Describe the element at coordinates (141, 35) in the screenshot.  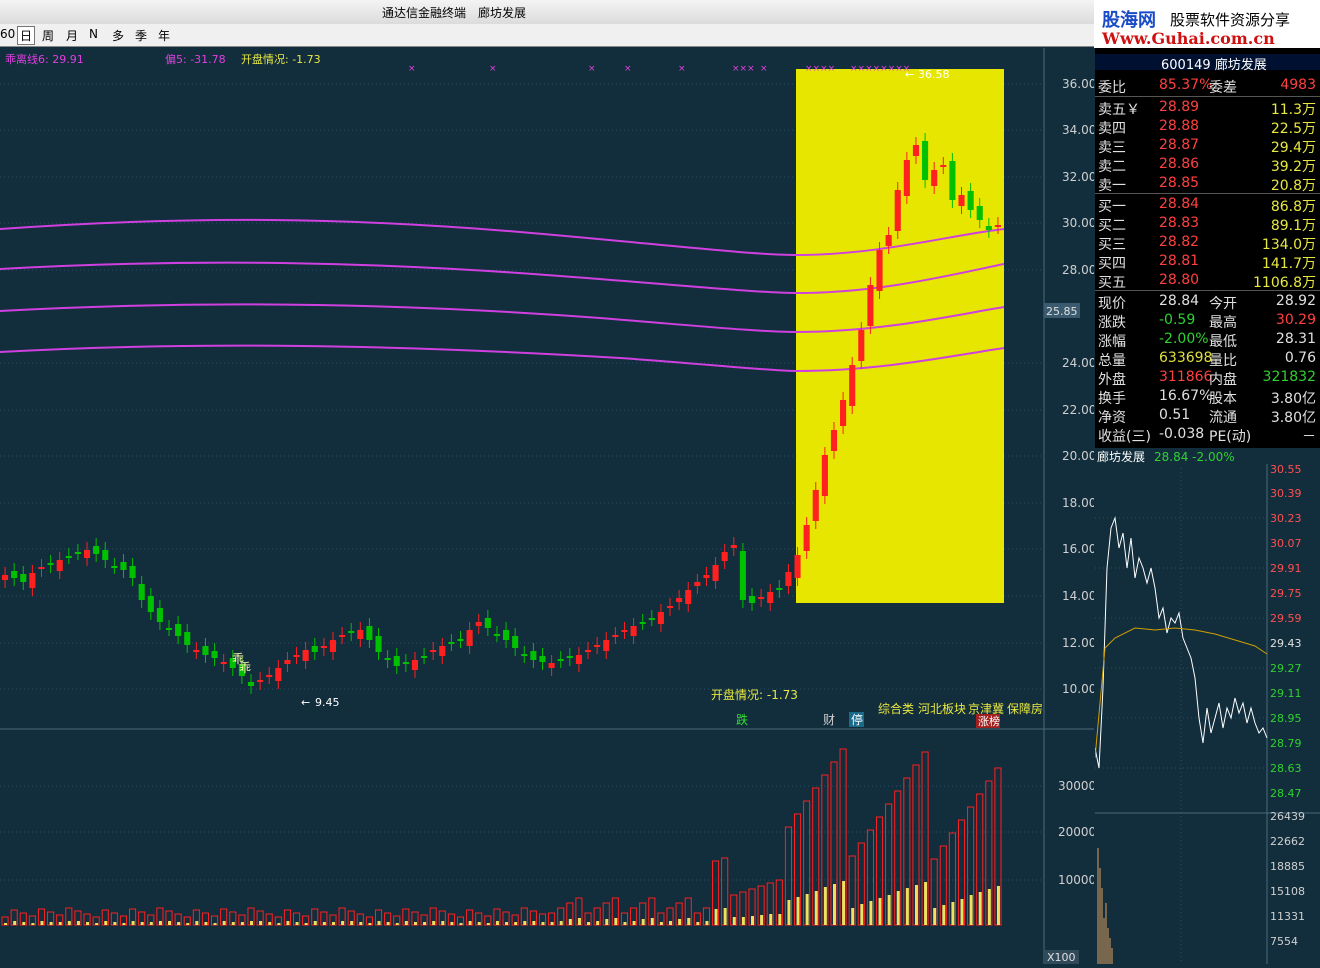
I see `period-season: 季` at that location.